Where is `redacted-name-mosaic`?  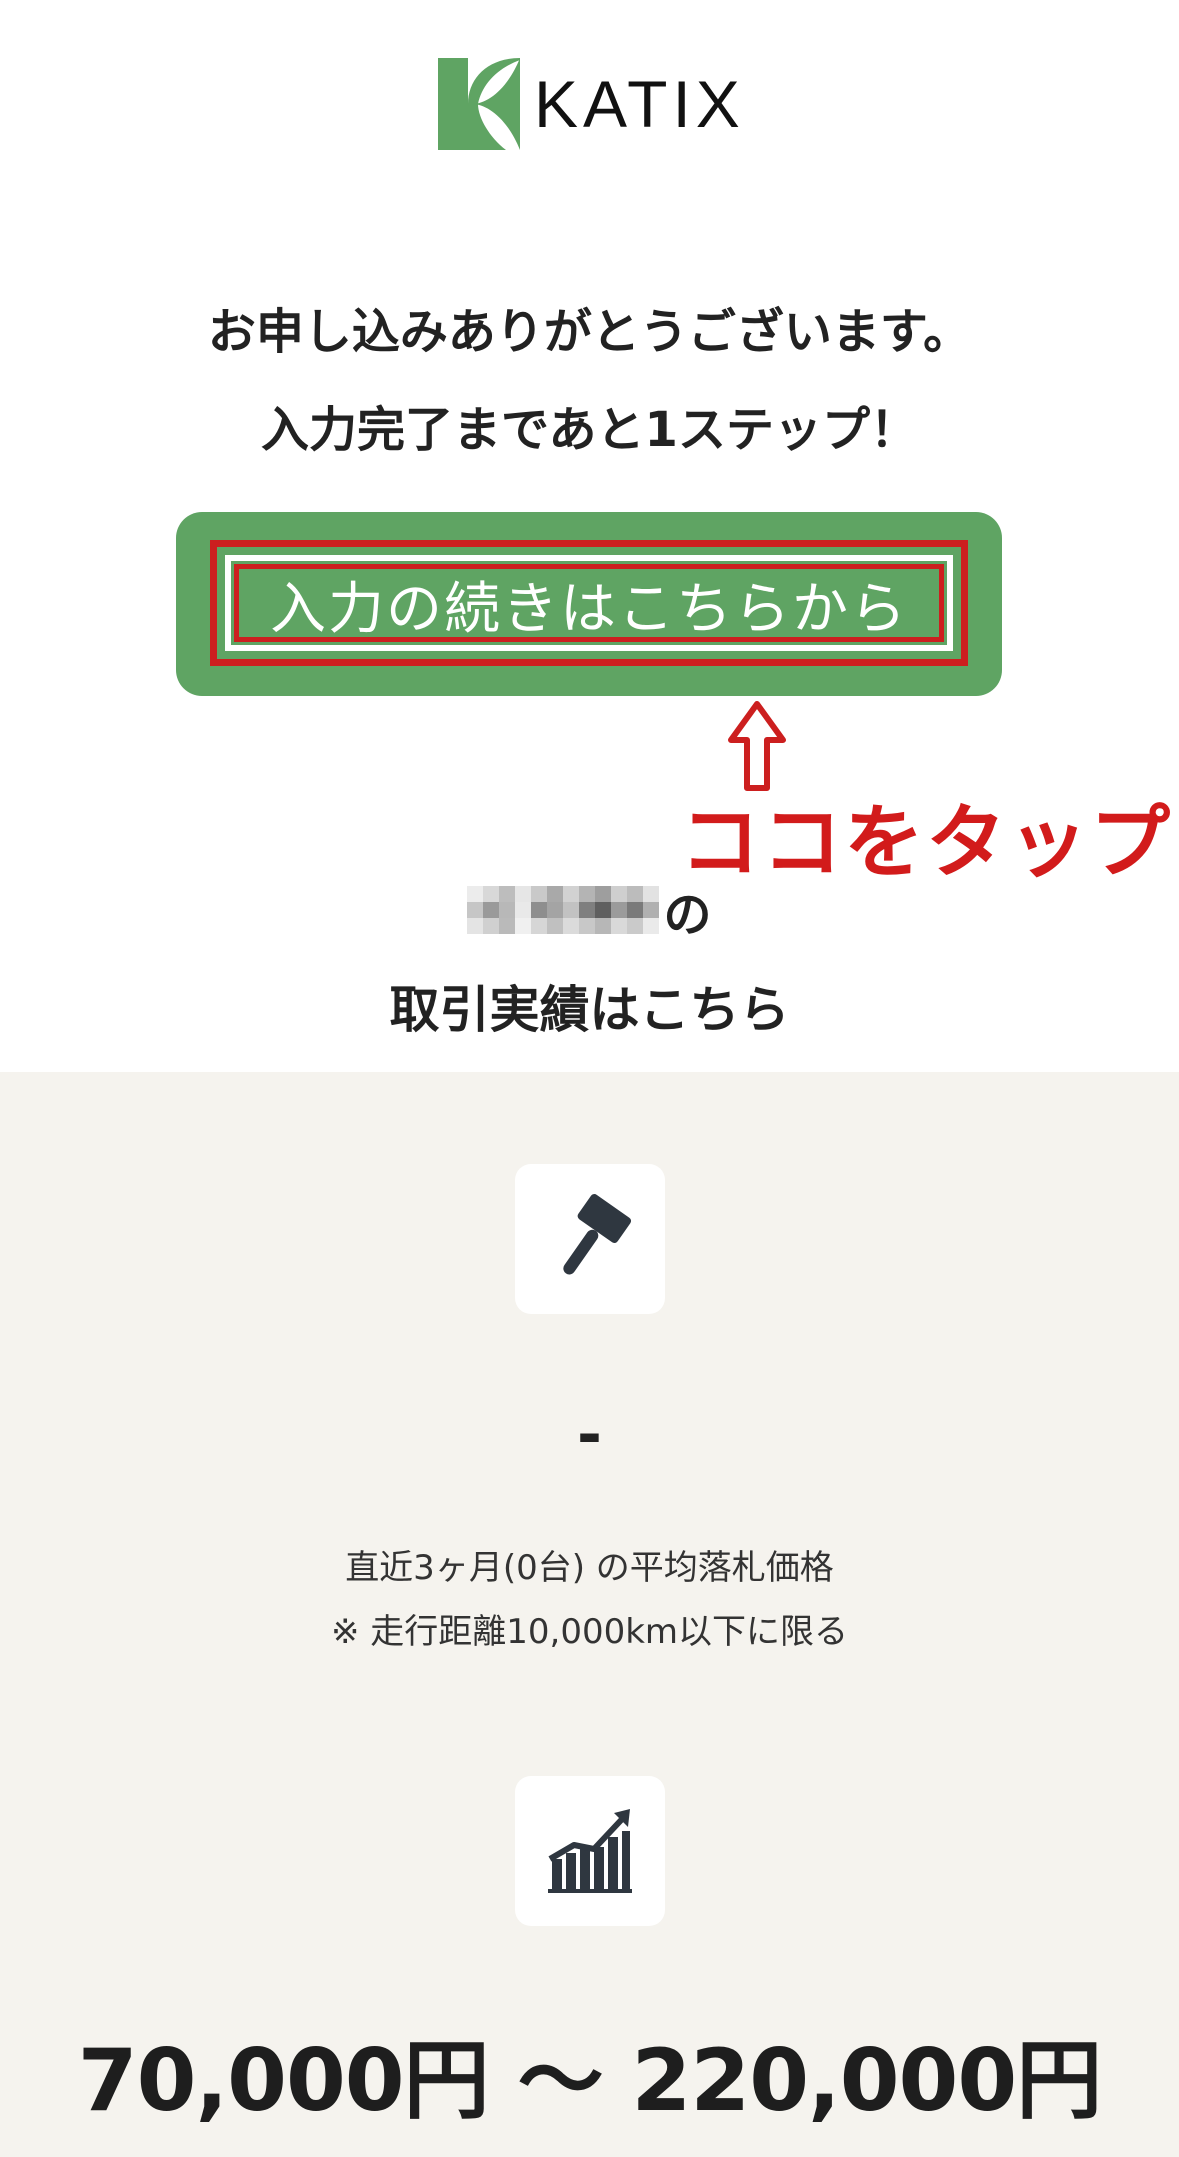 redacted-name-mosaic is located at coordinates (563, 910).